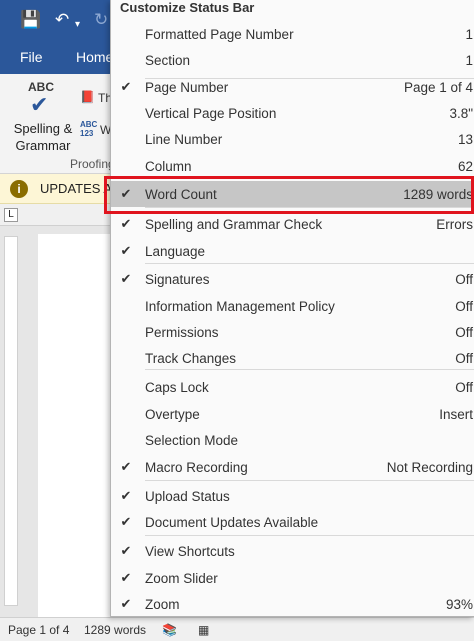 This screenshot has width=474, height=641. I want to click on menu-item-value: Page 1 of 4, so click(438, 87).